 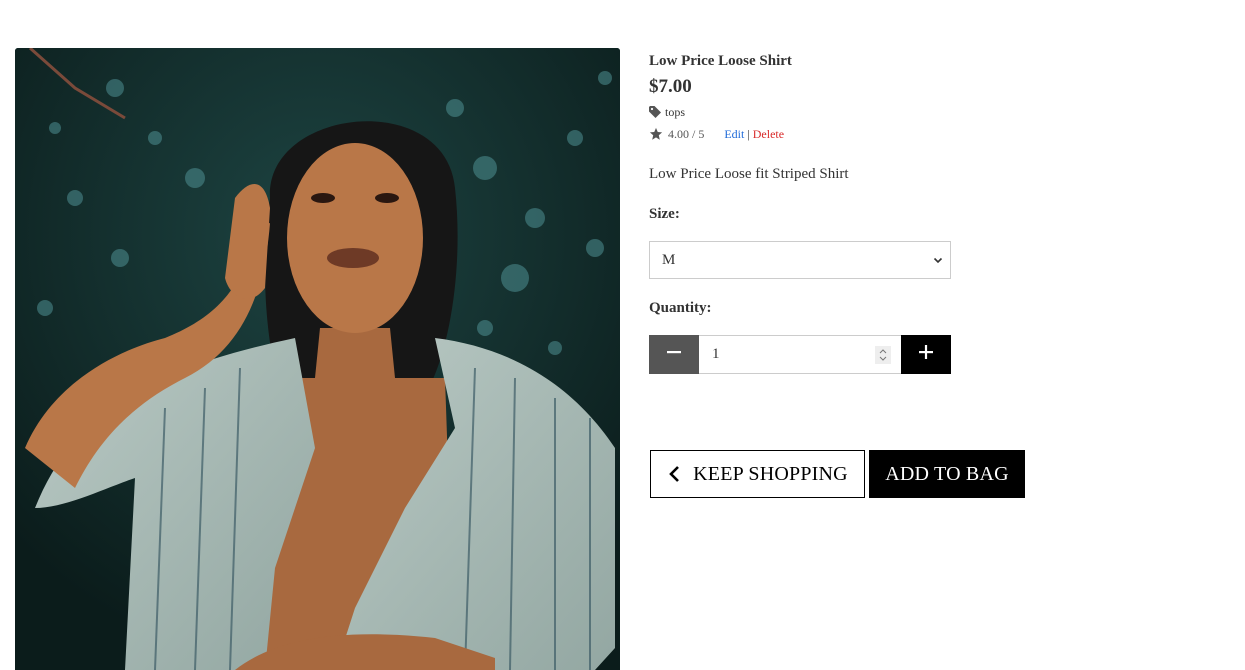 What do you see at coordinates (675, 112) in the screenshot?
I see `category-label: tops` at bounding box center [675, 112].